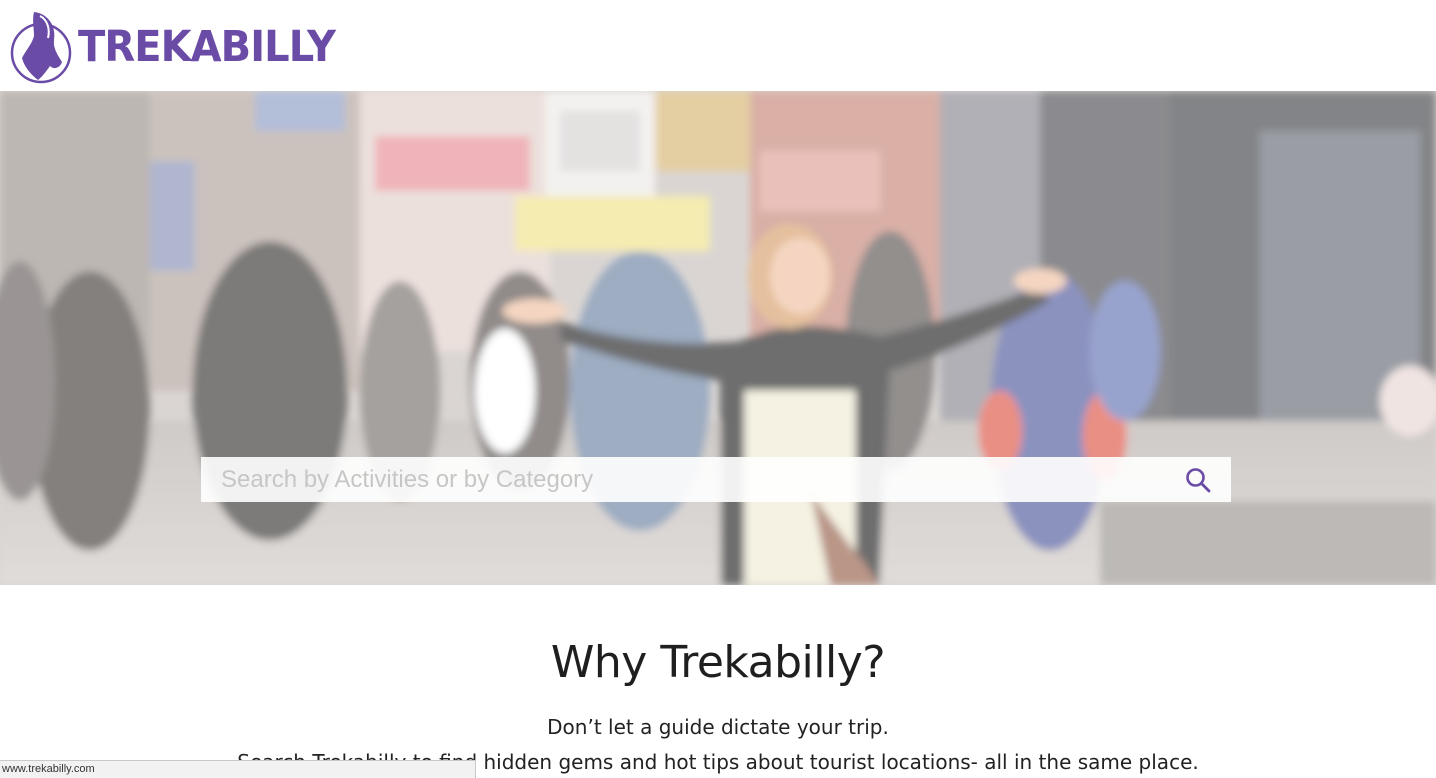 Image resolution: width=1436 pixels, height=778 pixels. Describe the element at coordinates (207, 46) in the screenshot. I see `brand-name: TREKABILLY` at that location.